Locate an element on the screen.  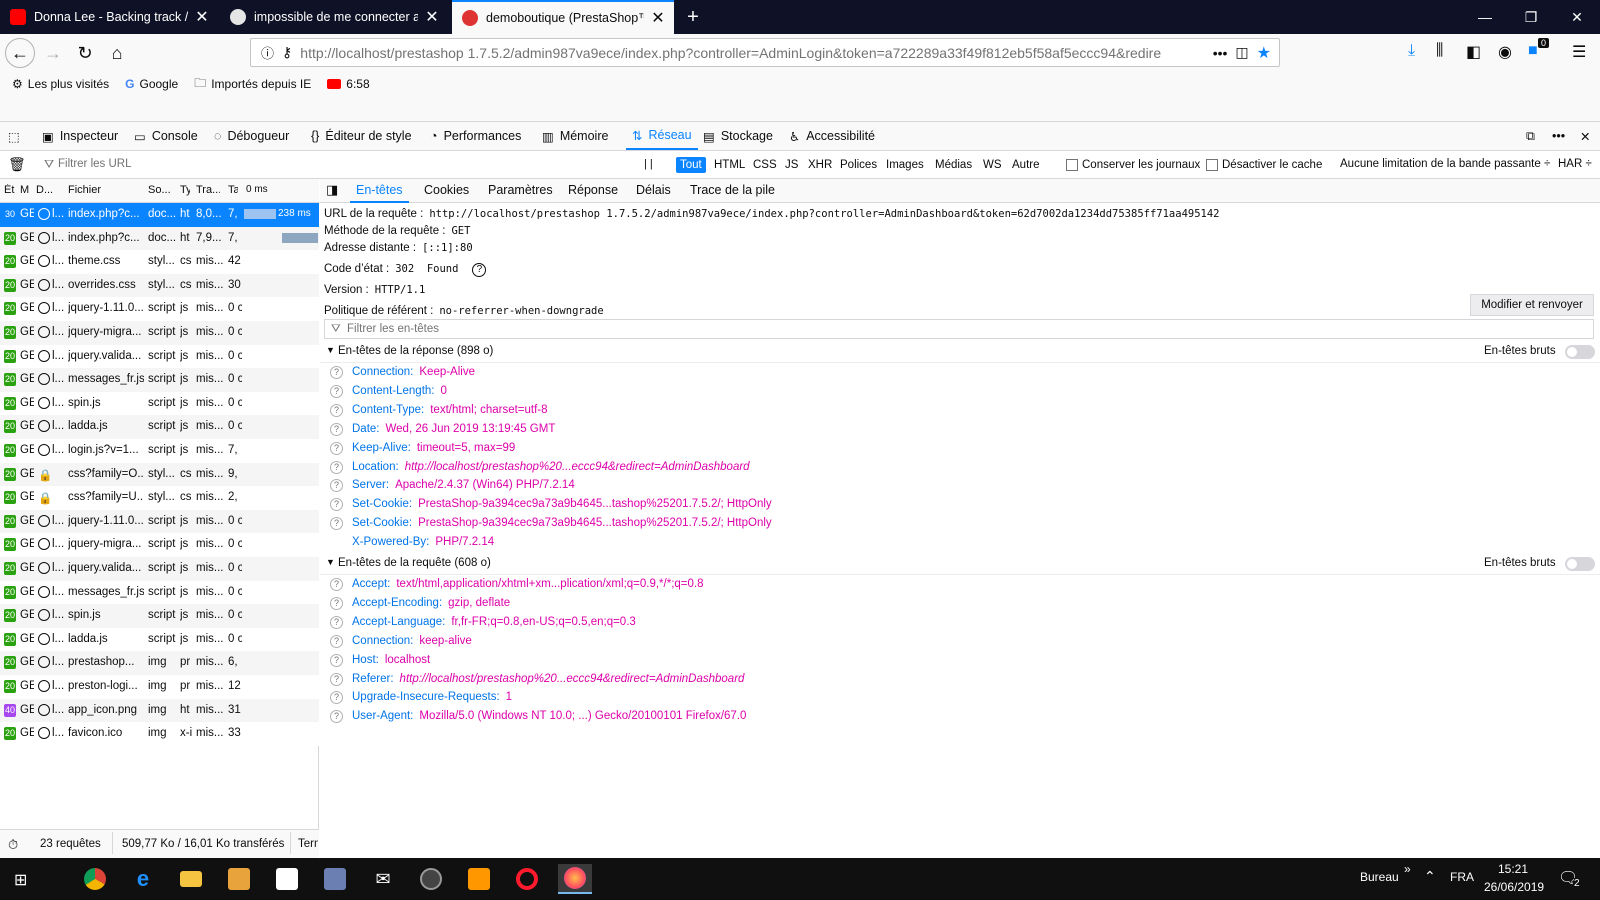
tab-accessibility: ♿ Accessibilité is located at coordinates (832, 136).